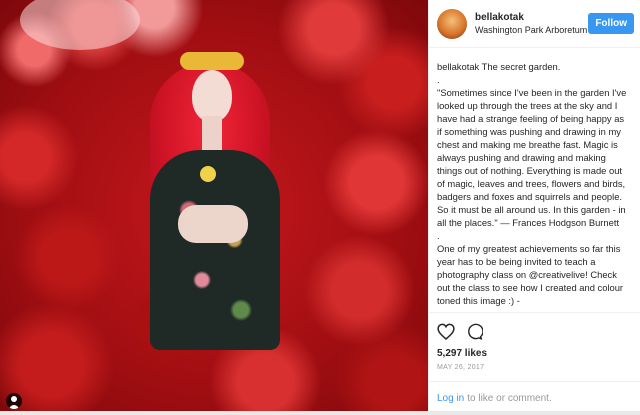 This screenshot has width=640, height=415. I want to click on photo-yellow-flower, so click(208, 174).